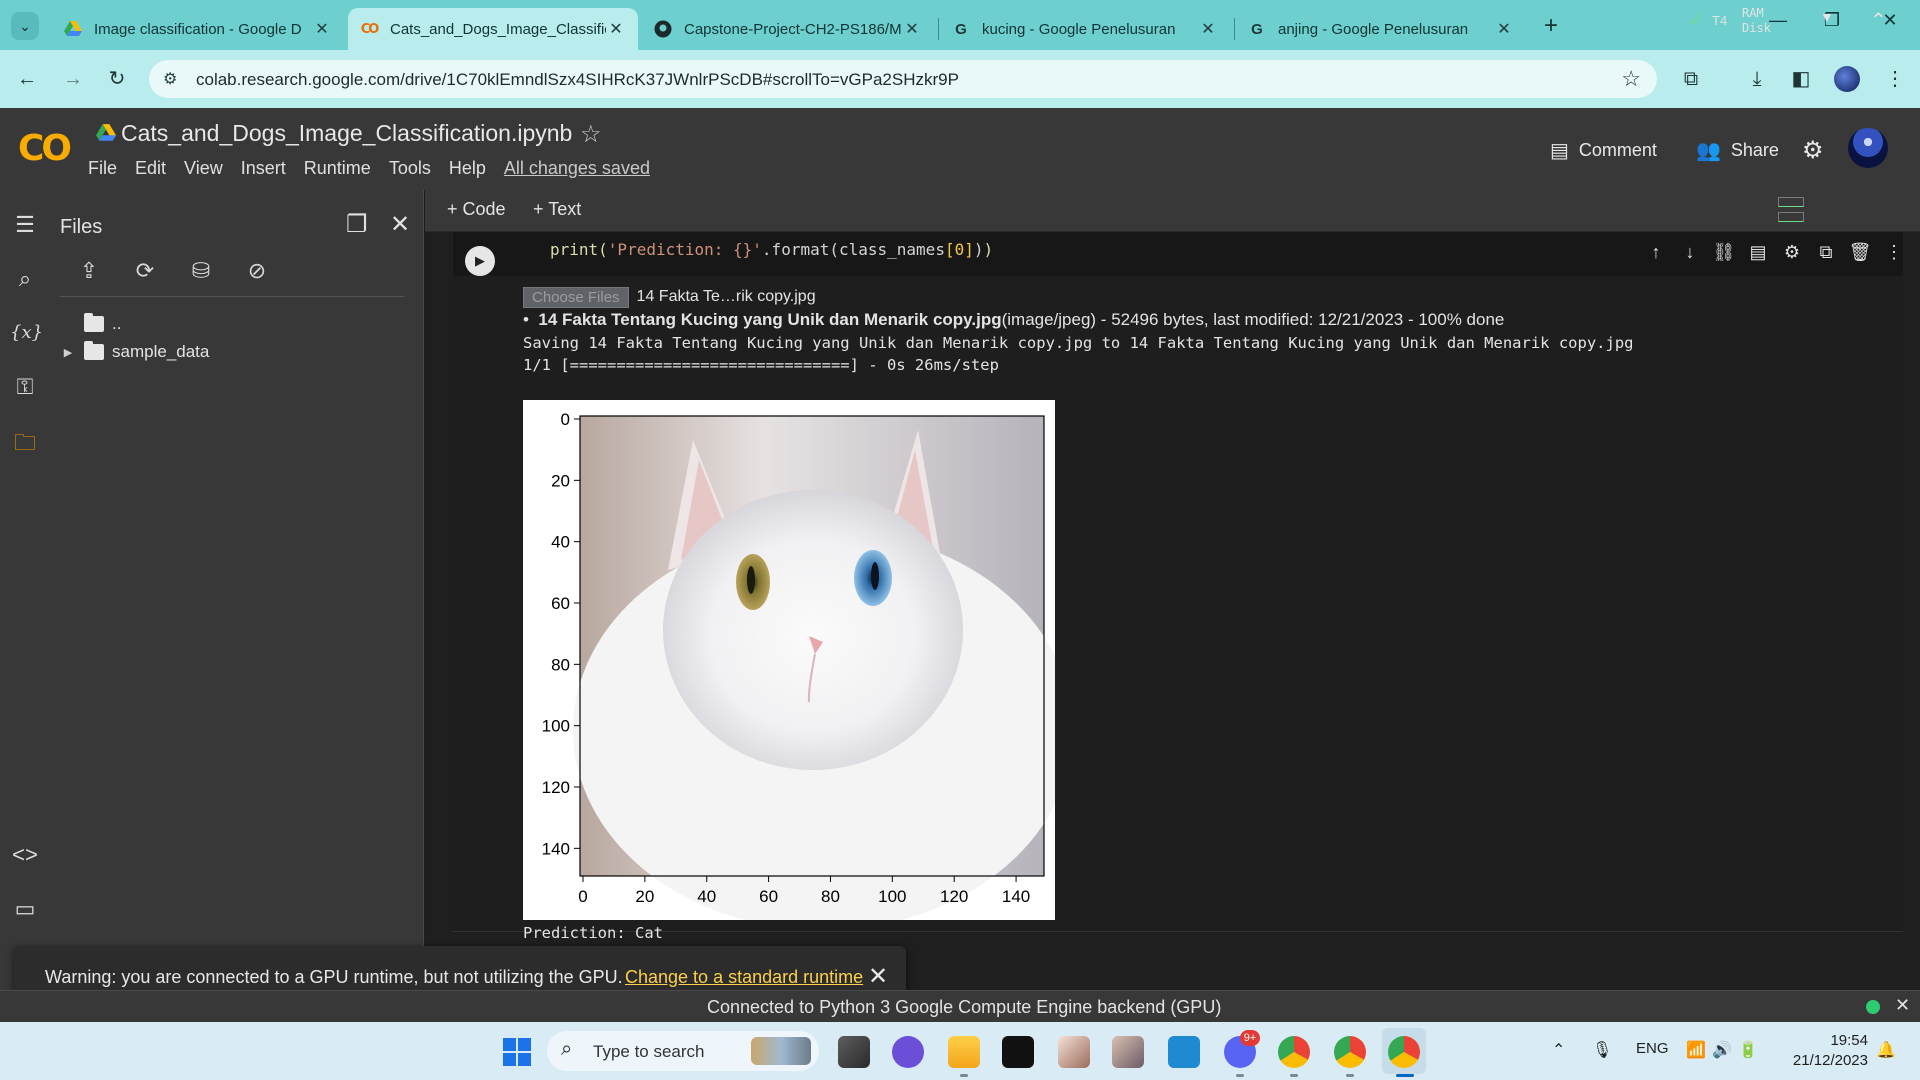 The image size is (1920, 1080). I want to click on tab-search-button: ⌄, so click(25, 26).